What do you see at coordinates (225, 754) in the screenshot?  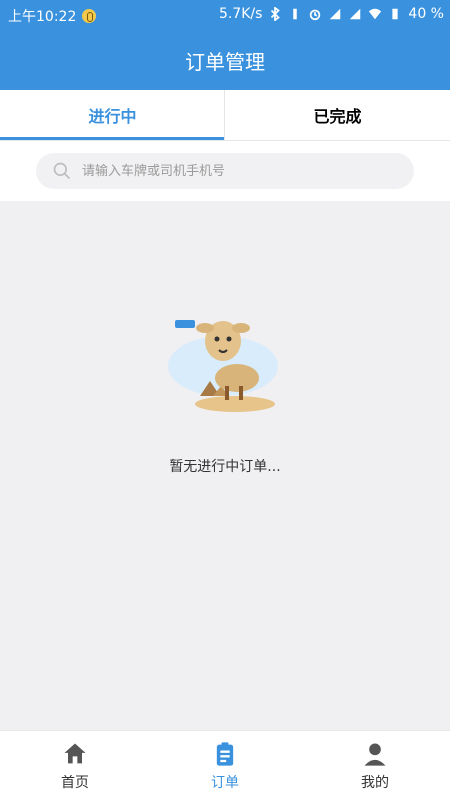 I see `clipboard-icon` at bounding box center [225, 754].